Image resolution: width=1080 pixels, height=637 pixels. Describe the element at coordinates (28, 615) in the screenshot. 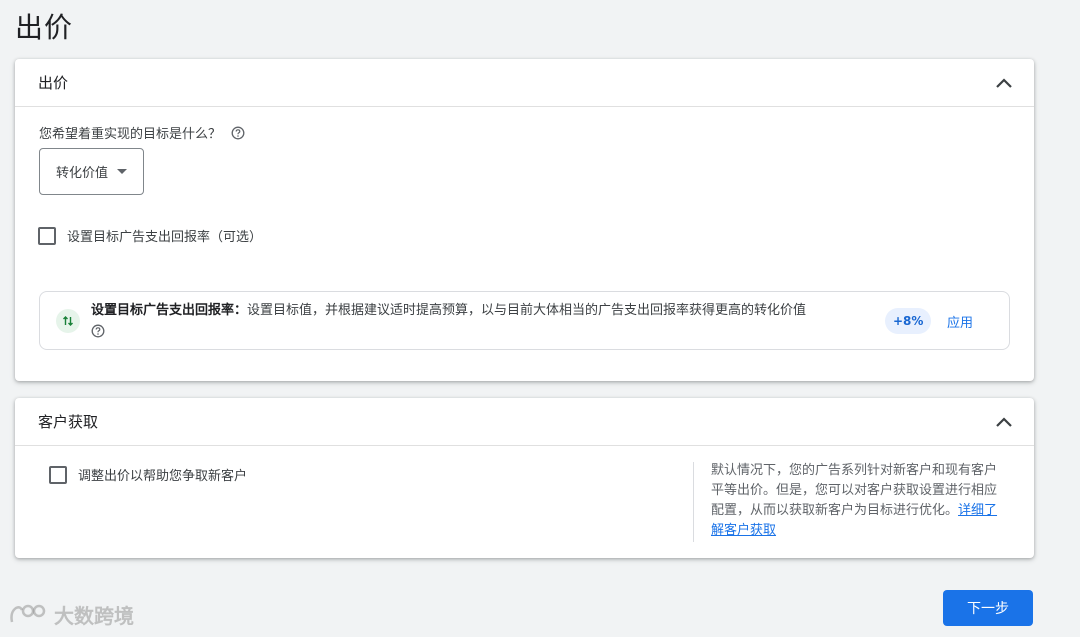

I see `watermark-logo-icon` at that location.